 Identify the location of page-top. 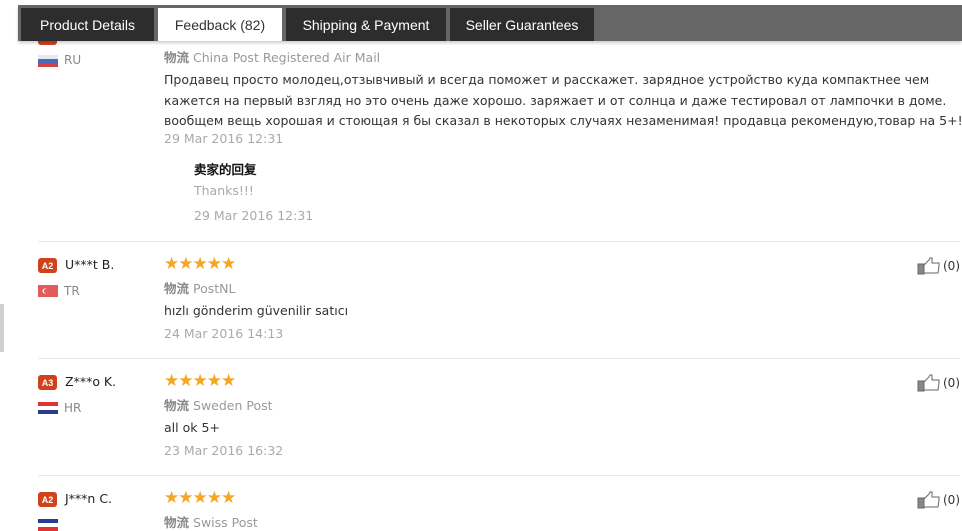
(481, 2).